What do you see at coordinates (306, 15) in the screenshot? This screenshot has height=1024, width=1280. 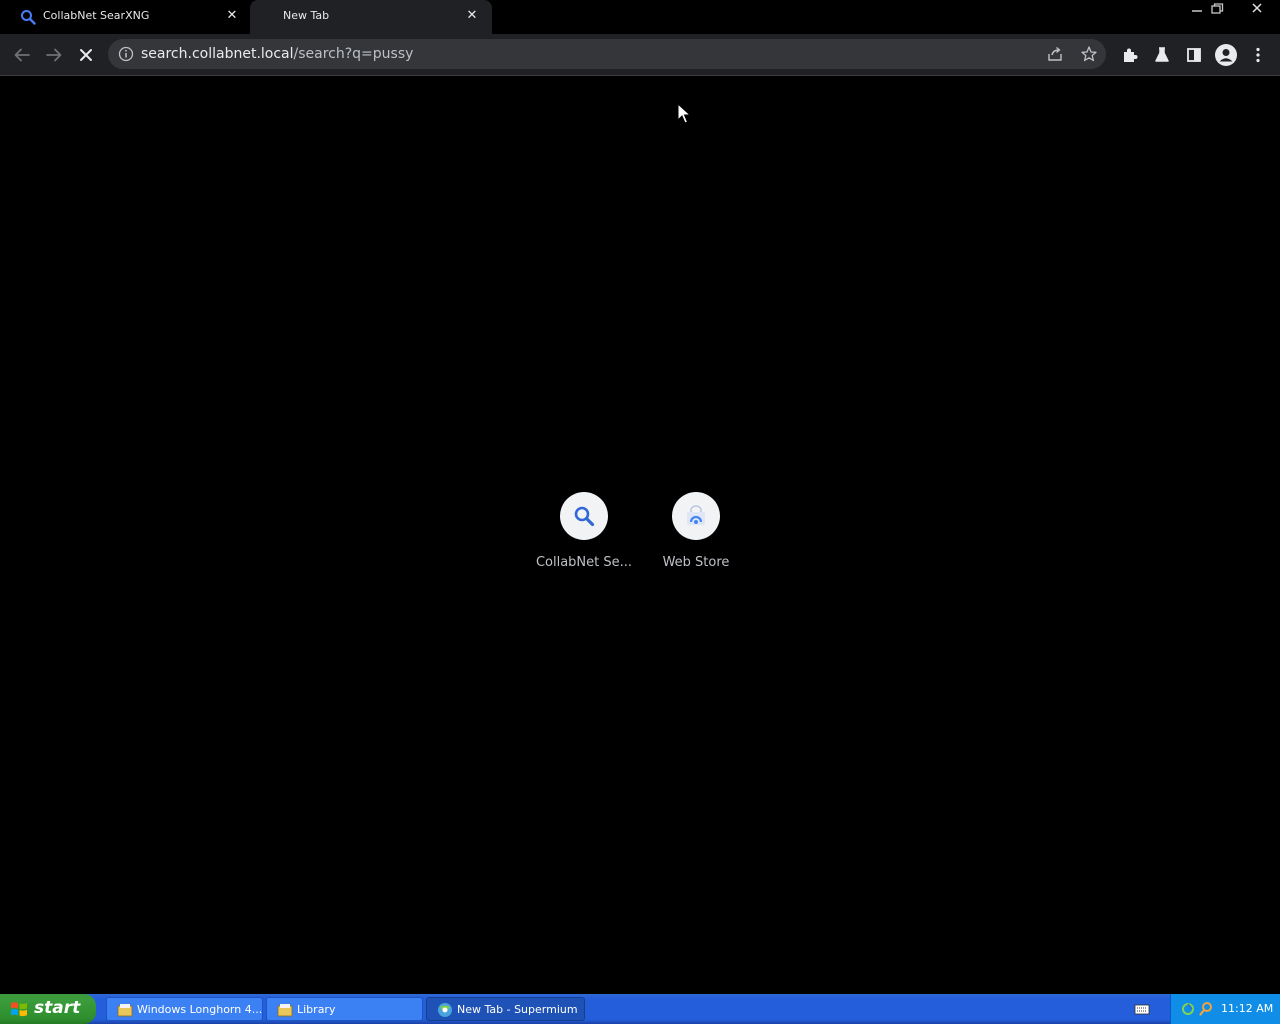 I see `tab-title: New Tab` at bounding box center [306, 15].